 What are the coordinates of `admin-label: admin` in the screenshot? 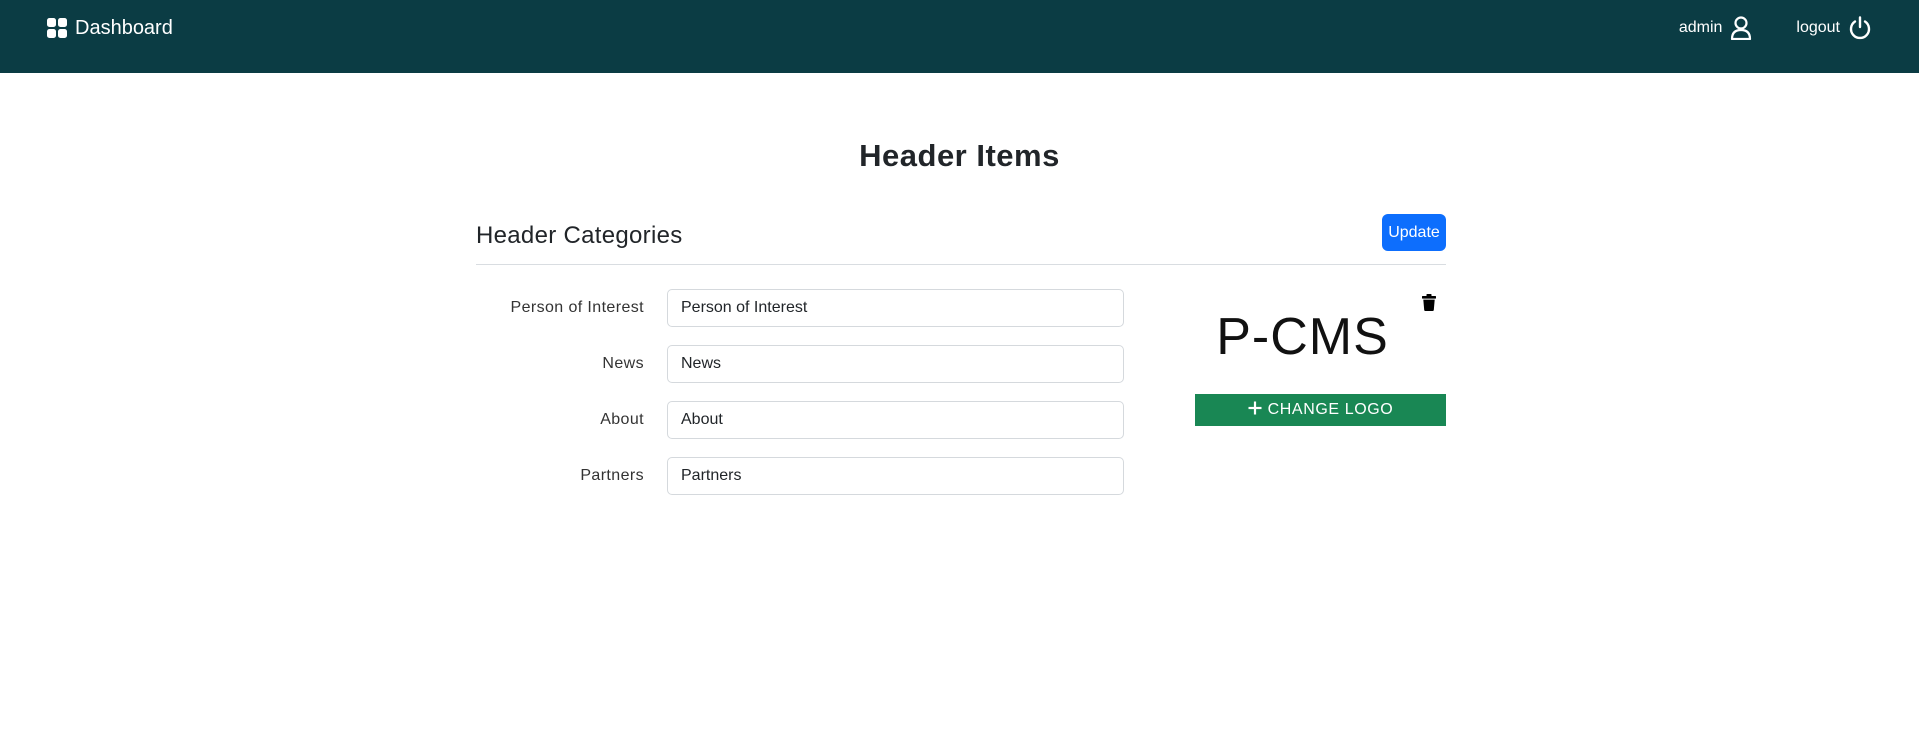 It's located at (1700, 27).